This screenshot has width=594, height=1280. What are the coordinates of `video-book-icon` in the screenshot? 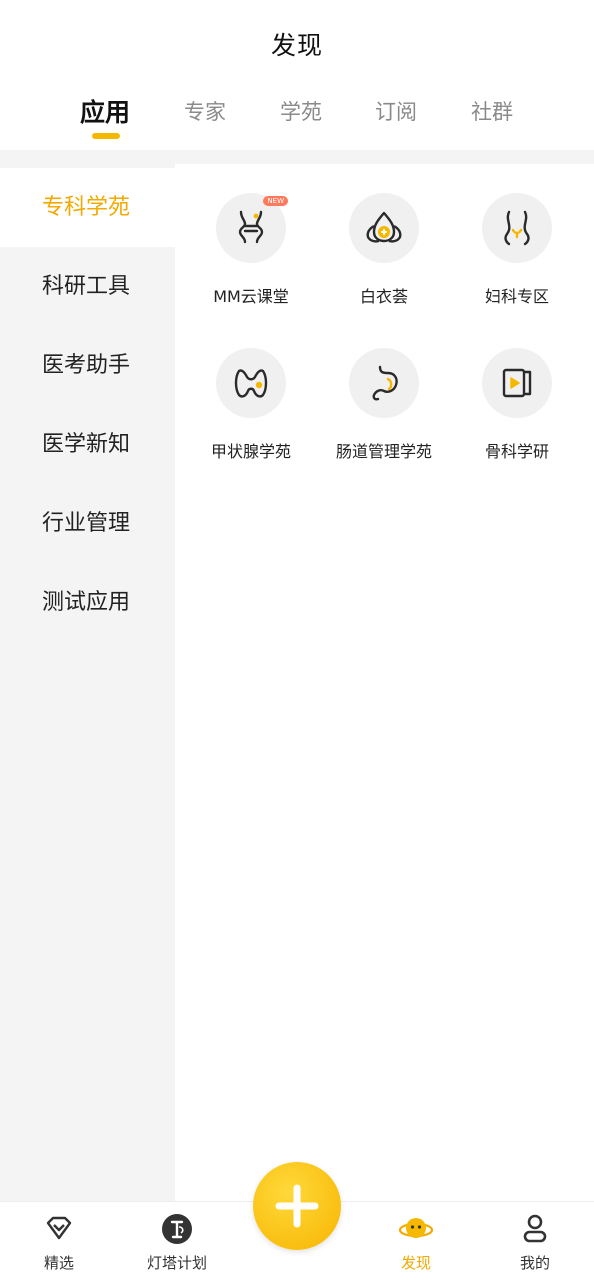 It's located at (517, 383).